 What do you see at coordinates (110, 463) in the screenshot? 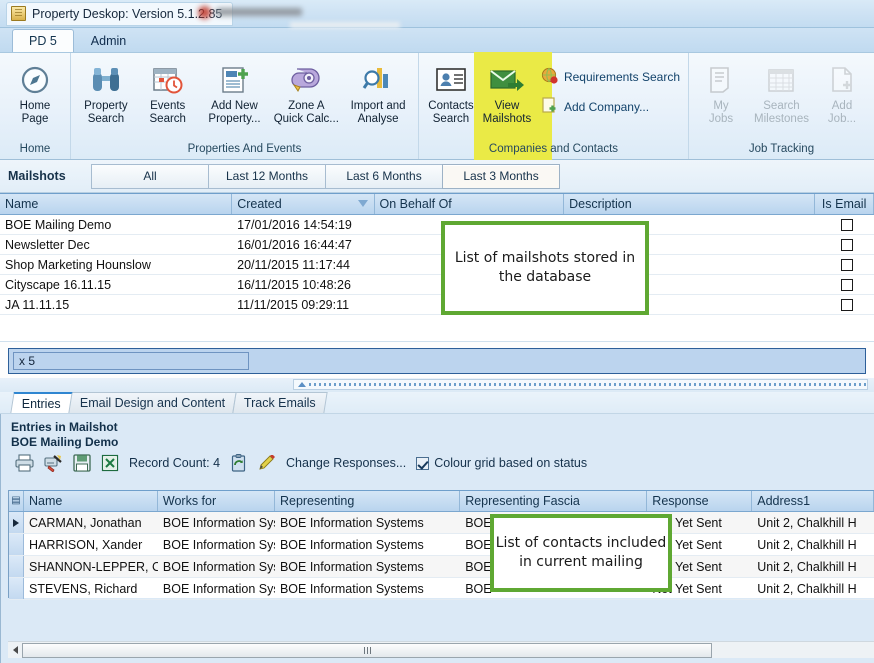
I see `export-excel-icon` at bounding box center [110, 463].